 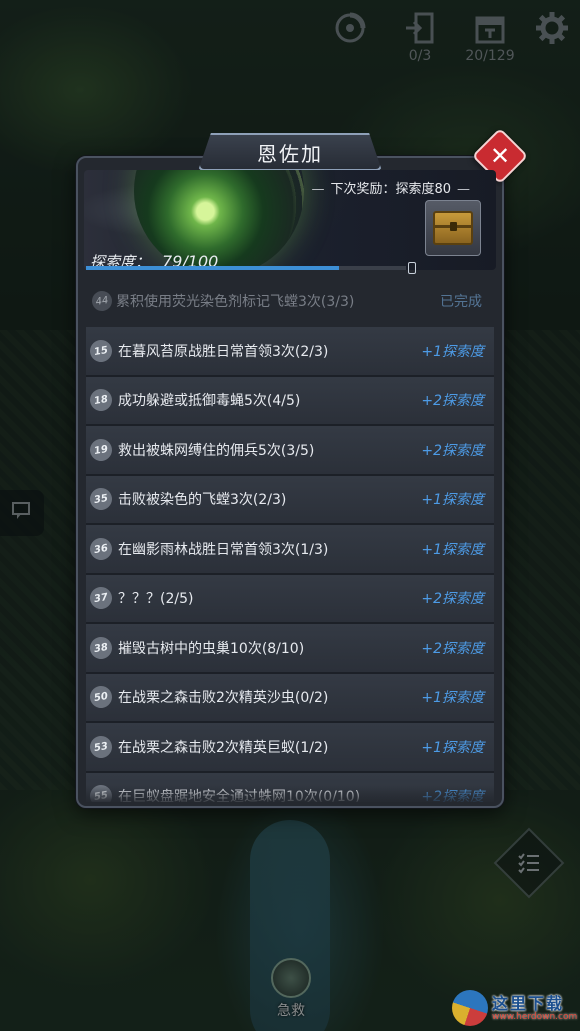 What do you see at coordinates (212, 268) in the screenshot?
I see `exploration-progress-fill` at bounding box center [212, 268].